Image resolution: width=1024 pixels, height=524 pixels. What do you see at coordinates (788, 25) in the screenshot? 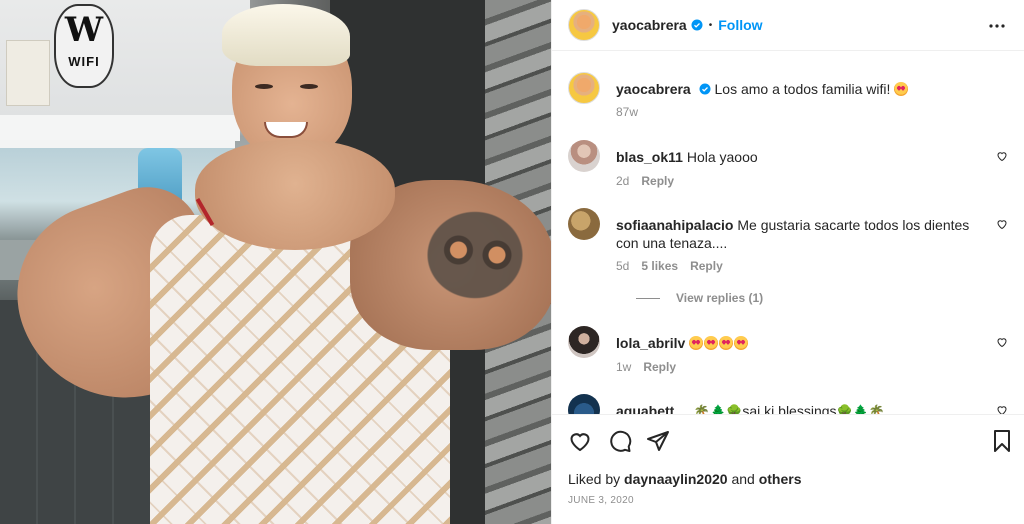
I see `post-header: yaocabrera • Follow` at bounding box center [788, 25].